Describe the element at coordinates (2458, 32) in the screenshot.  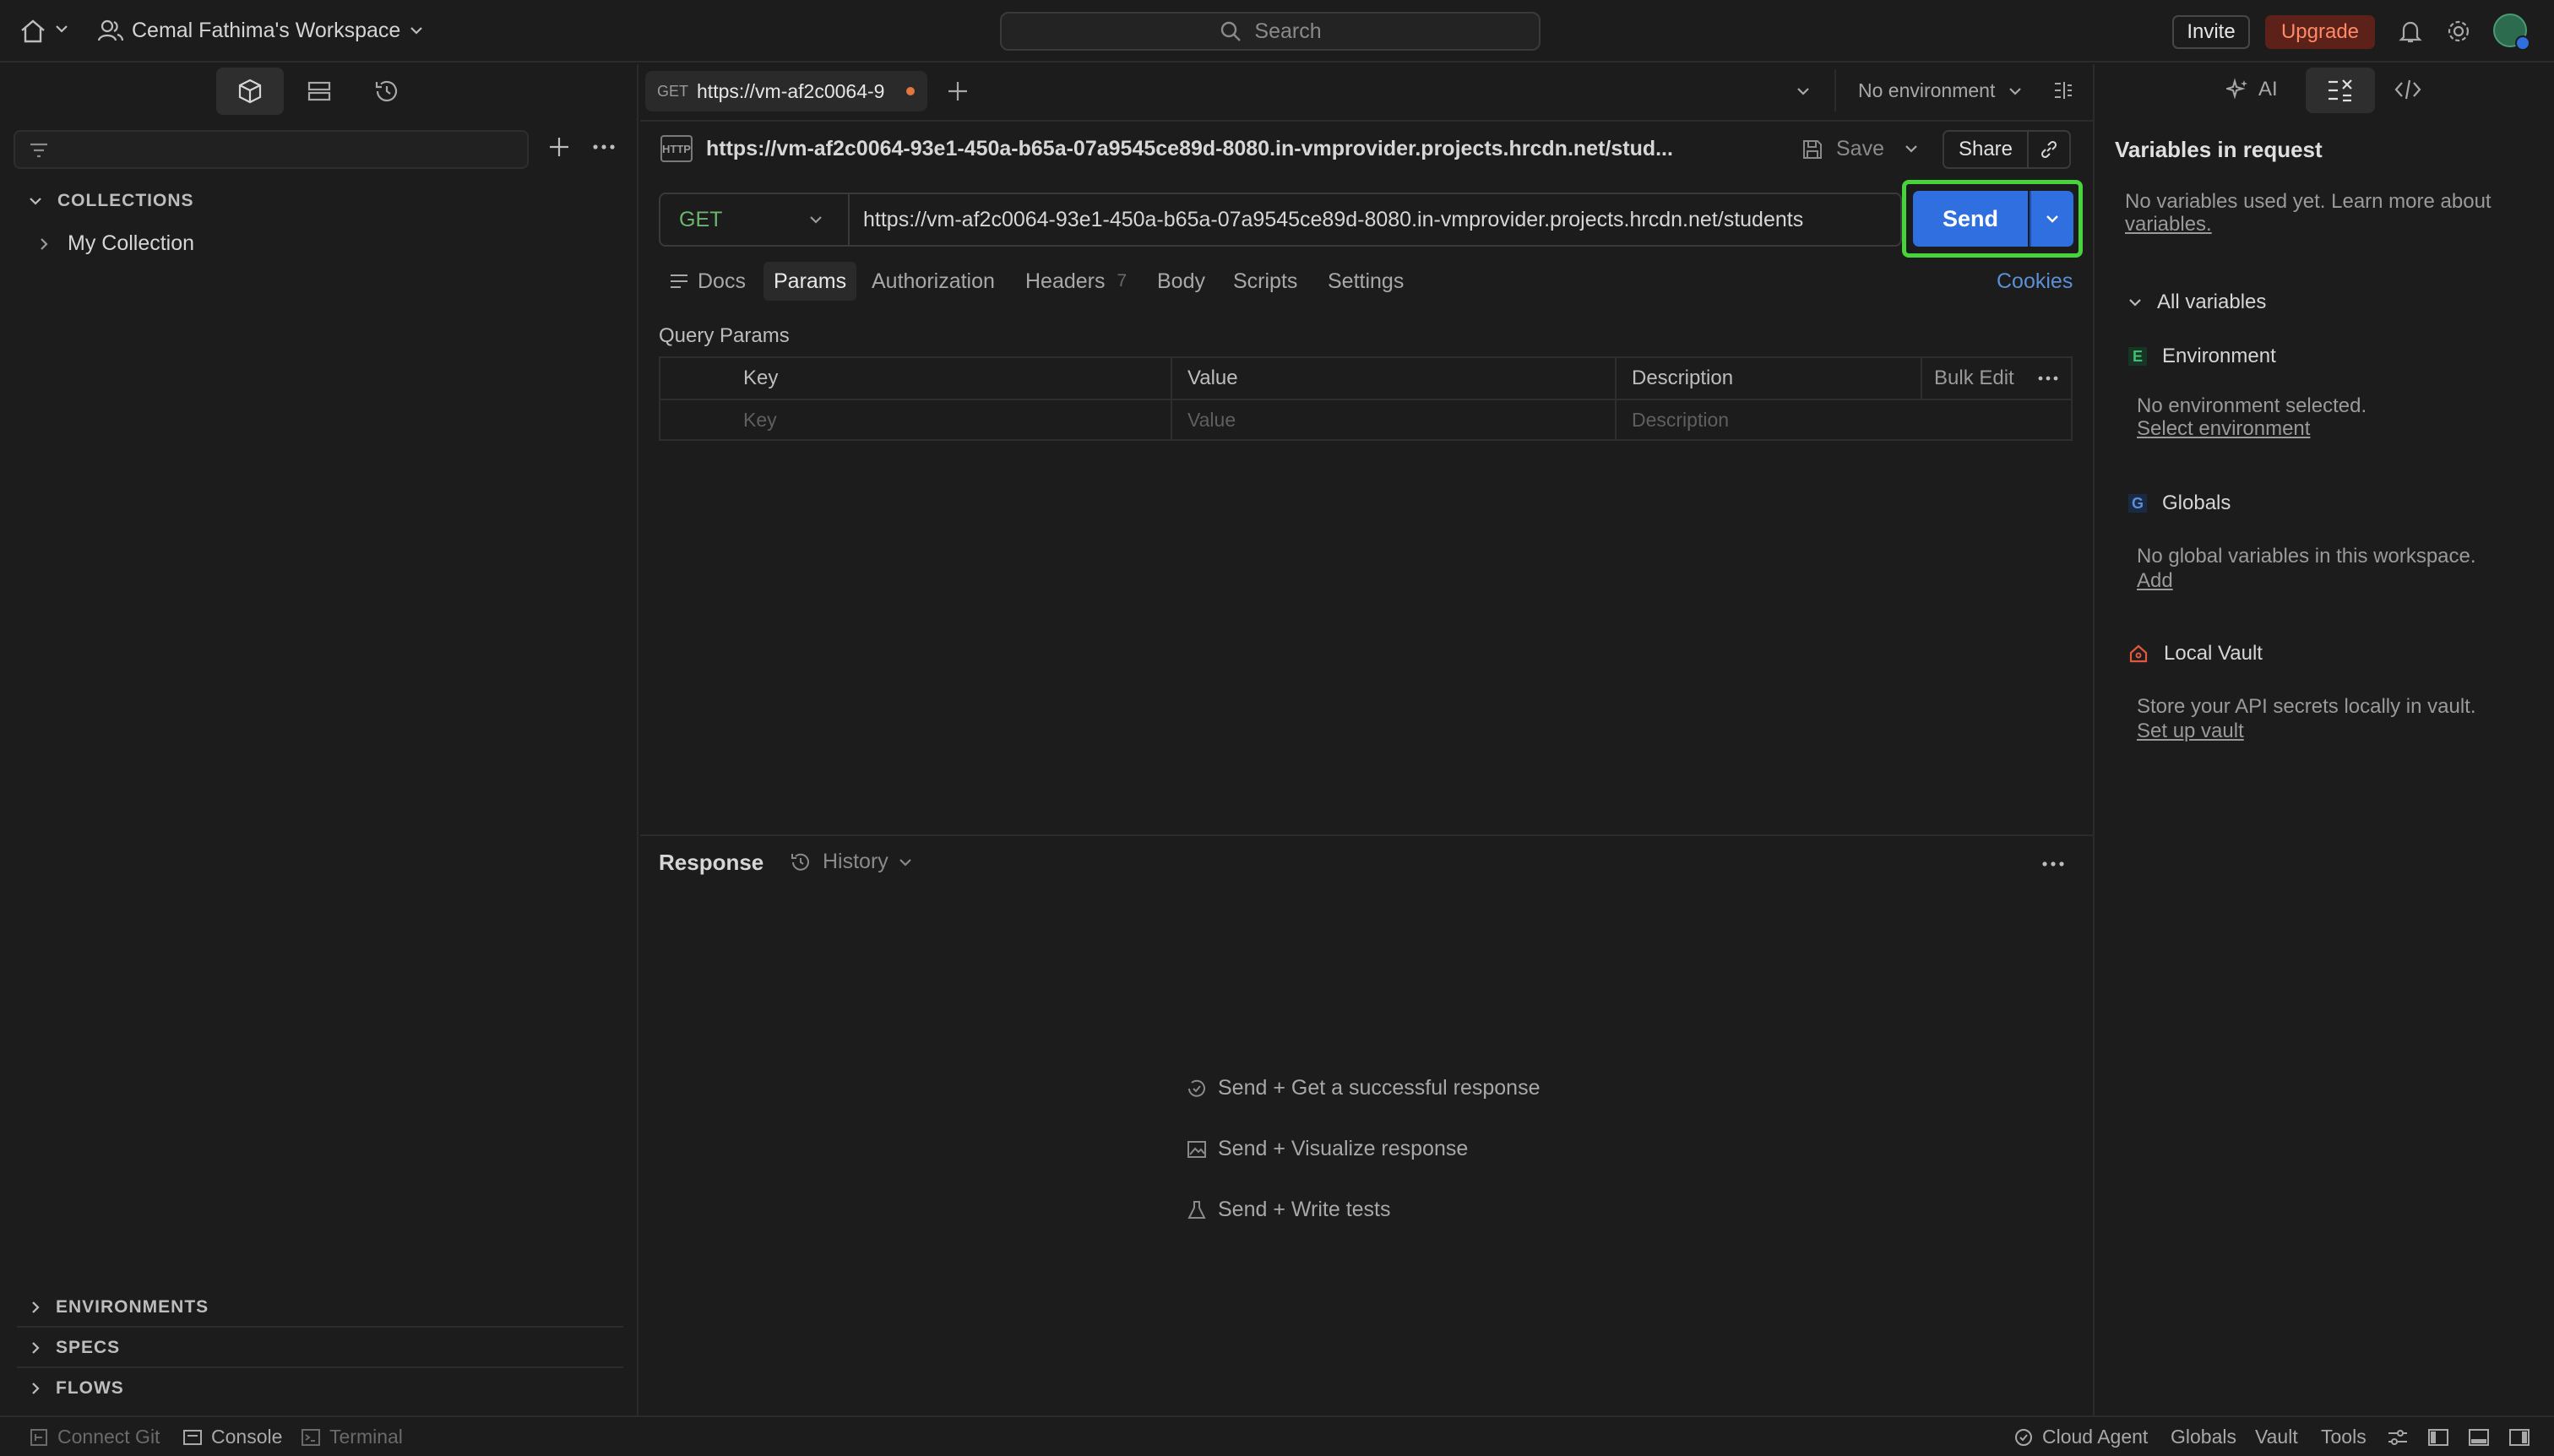
I see `gear-icon` at that location.